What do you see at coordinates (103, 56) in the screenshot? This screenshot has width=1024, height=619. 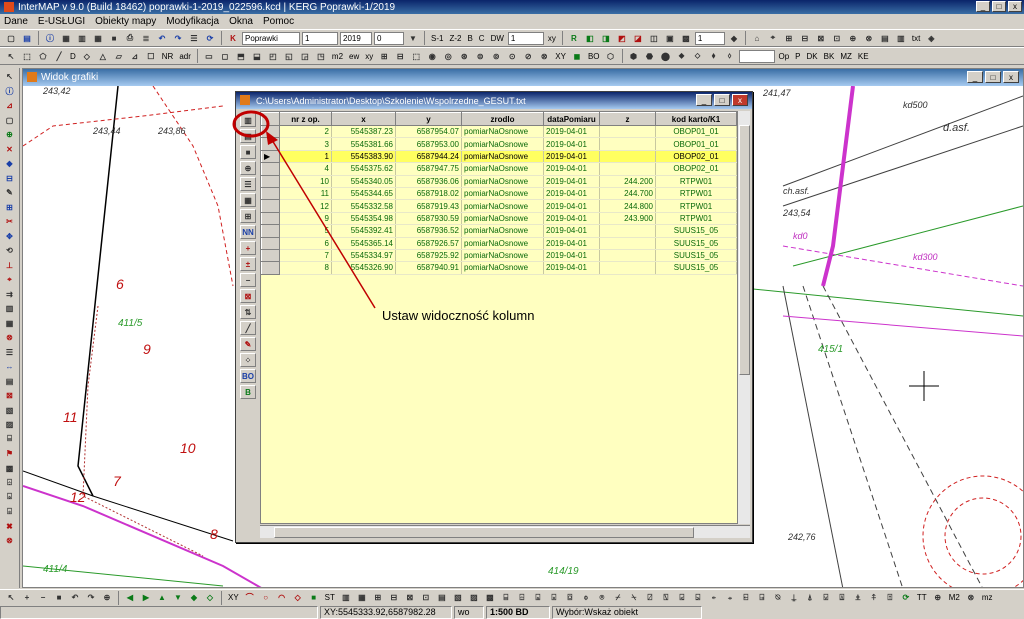 I see `tool2-b-icon: △` at bounding box center [103, 56].